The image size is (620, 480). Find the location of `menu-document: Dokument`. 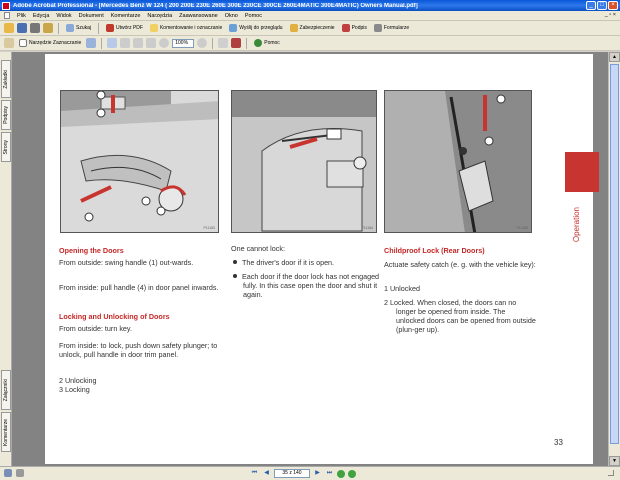

menu-document: Dokument is located at coordinates (91, 16).